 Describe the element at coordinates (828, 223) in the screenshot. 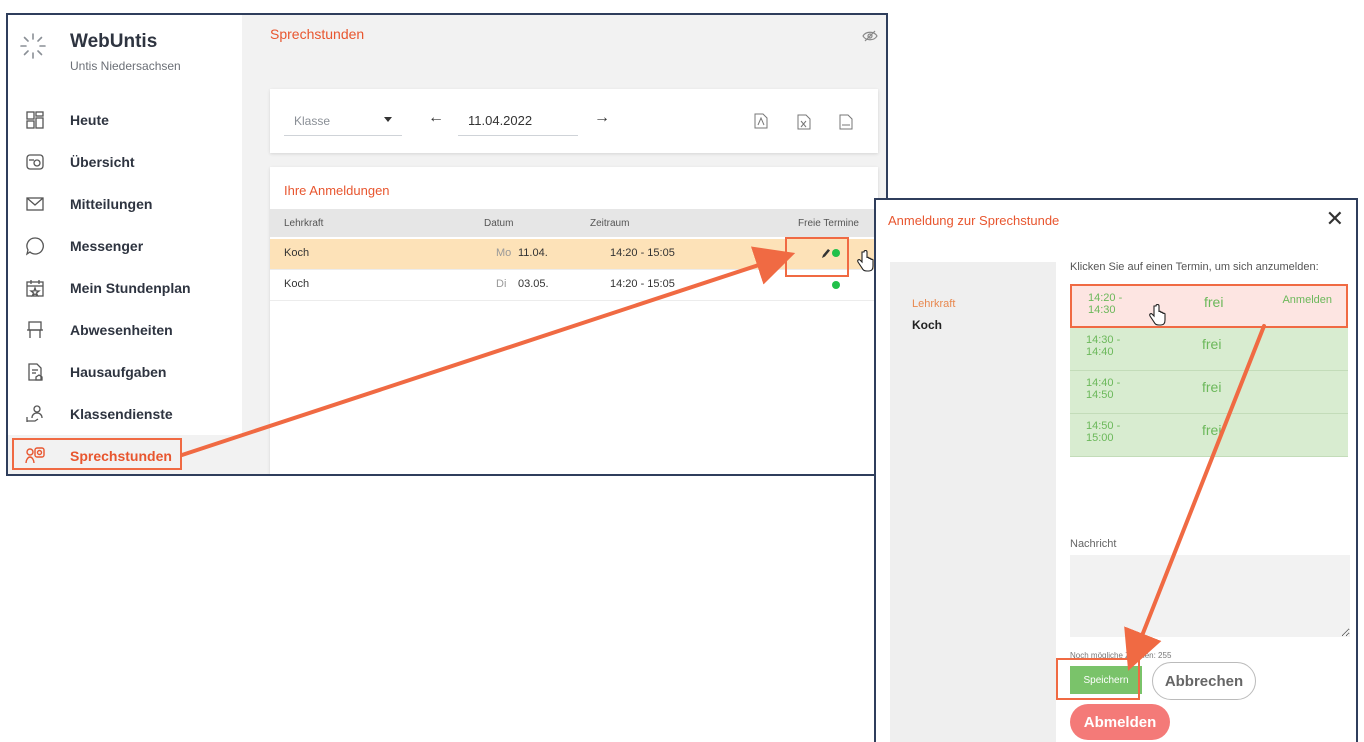

I see `column-header: Freie Termine` at that location.